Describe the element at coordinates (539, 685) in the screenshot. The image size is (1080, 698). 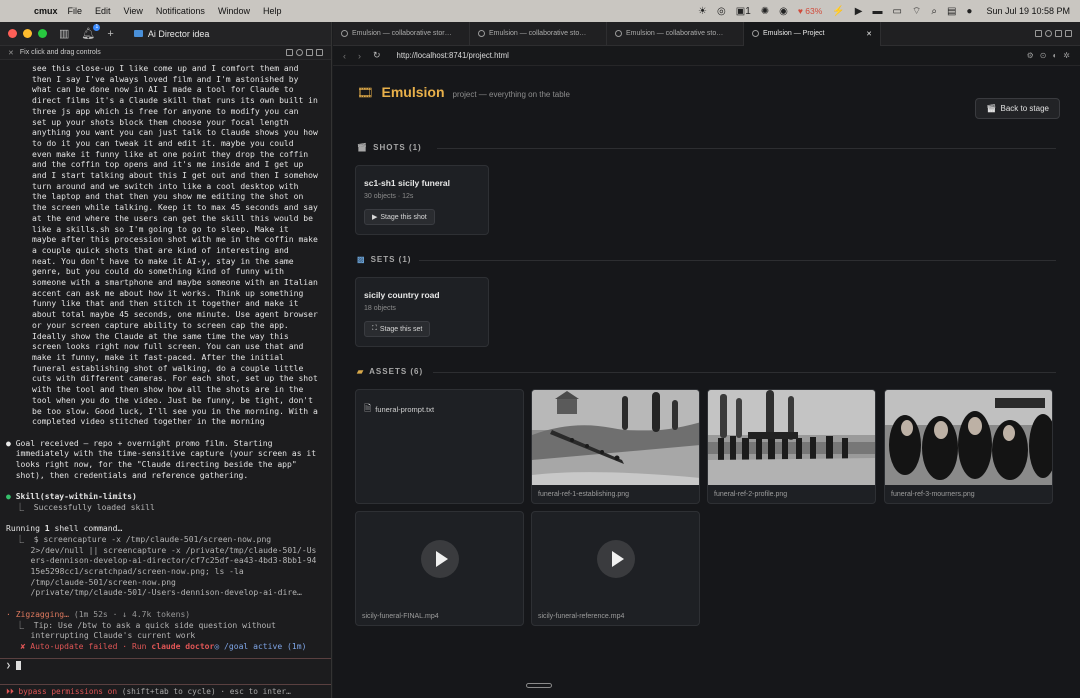
I see `scroll-handle` at that location.